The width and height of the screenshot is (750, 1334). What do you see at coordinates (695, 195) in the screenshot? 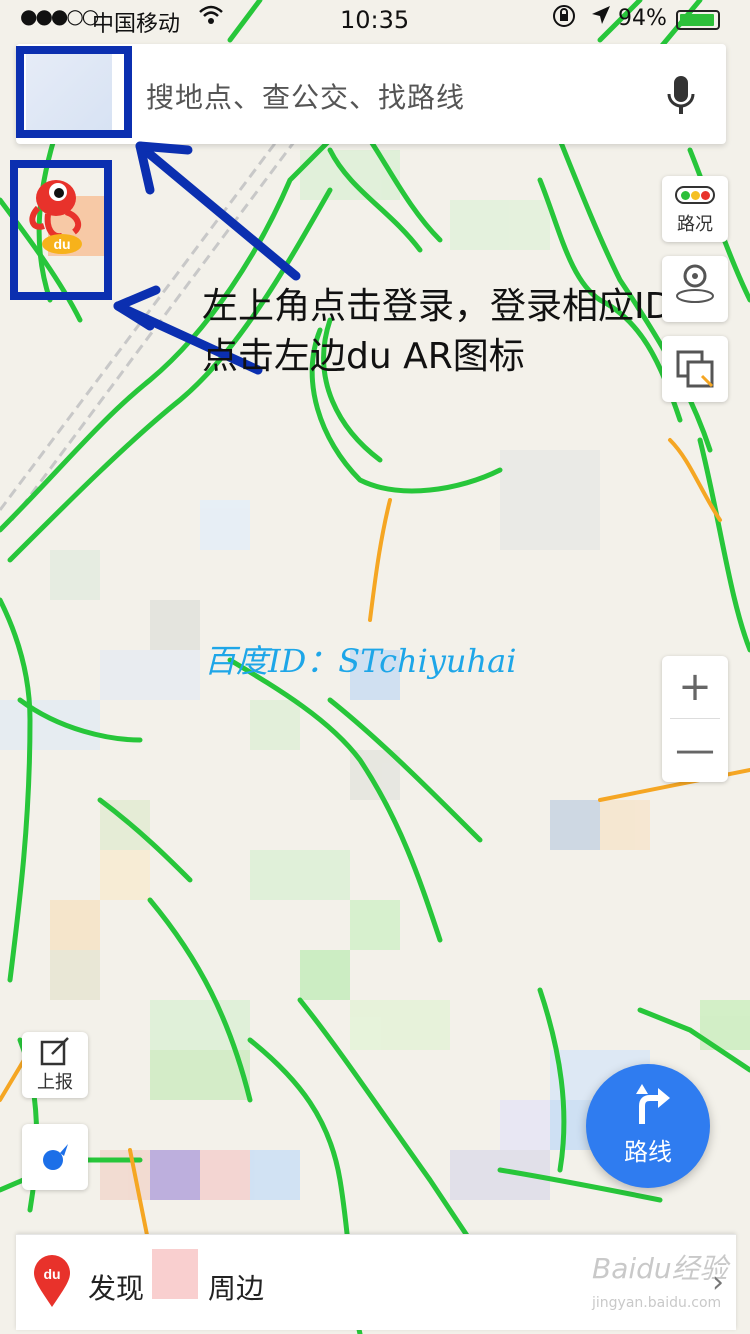
I see `traffic-light-icon` at bounding box center [695, 195].